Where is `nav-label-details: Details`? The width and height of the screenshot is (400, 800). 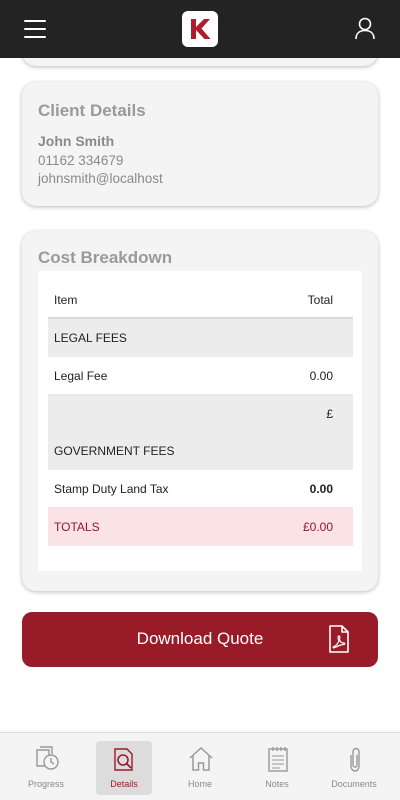 nav-label-details: Details is located at coordinates (124, 784).